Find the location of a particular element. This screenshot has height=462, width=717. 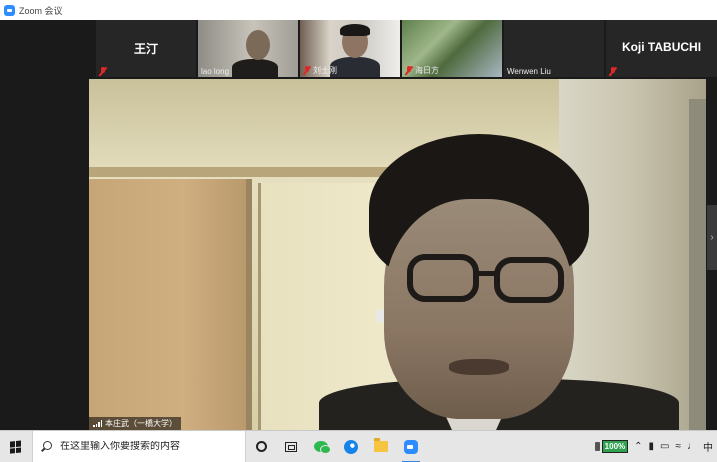

taskbar-search-input is located at coordinates (150, 446).